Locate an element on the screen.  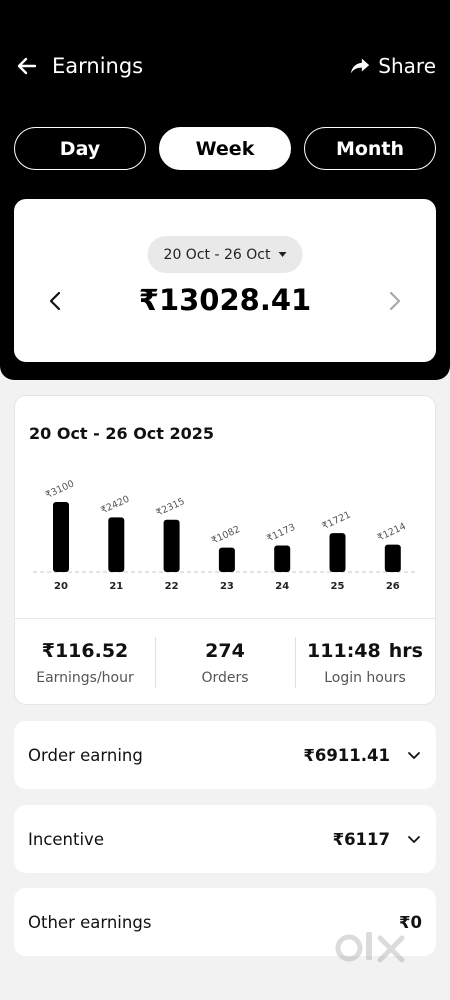
total-earnings: ₹13028.41 is located at coordinates (225, 300).